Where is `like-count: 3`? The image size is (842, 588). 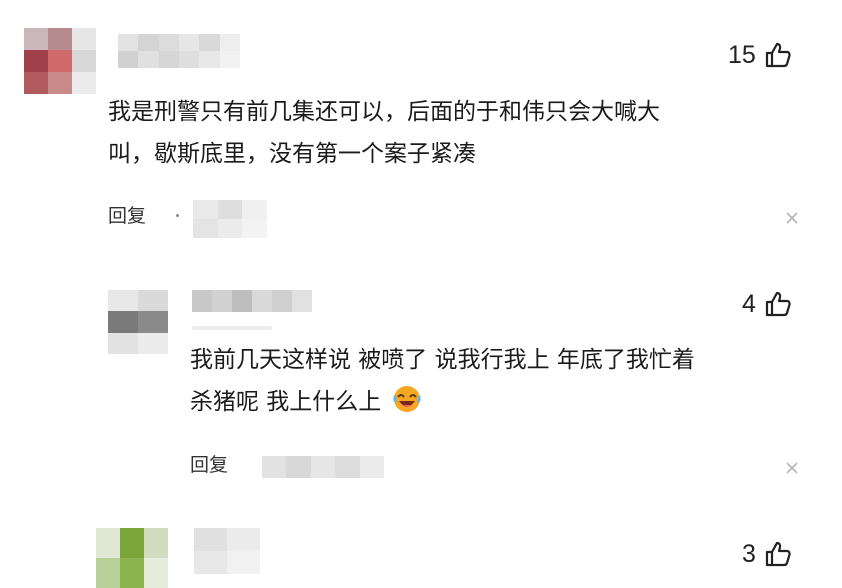
like-count: 3 is located at coordinates (749, 554).